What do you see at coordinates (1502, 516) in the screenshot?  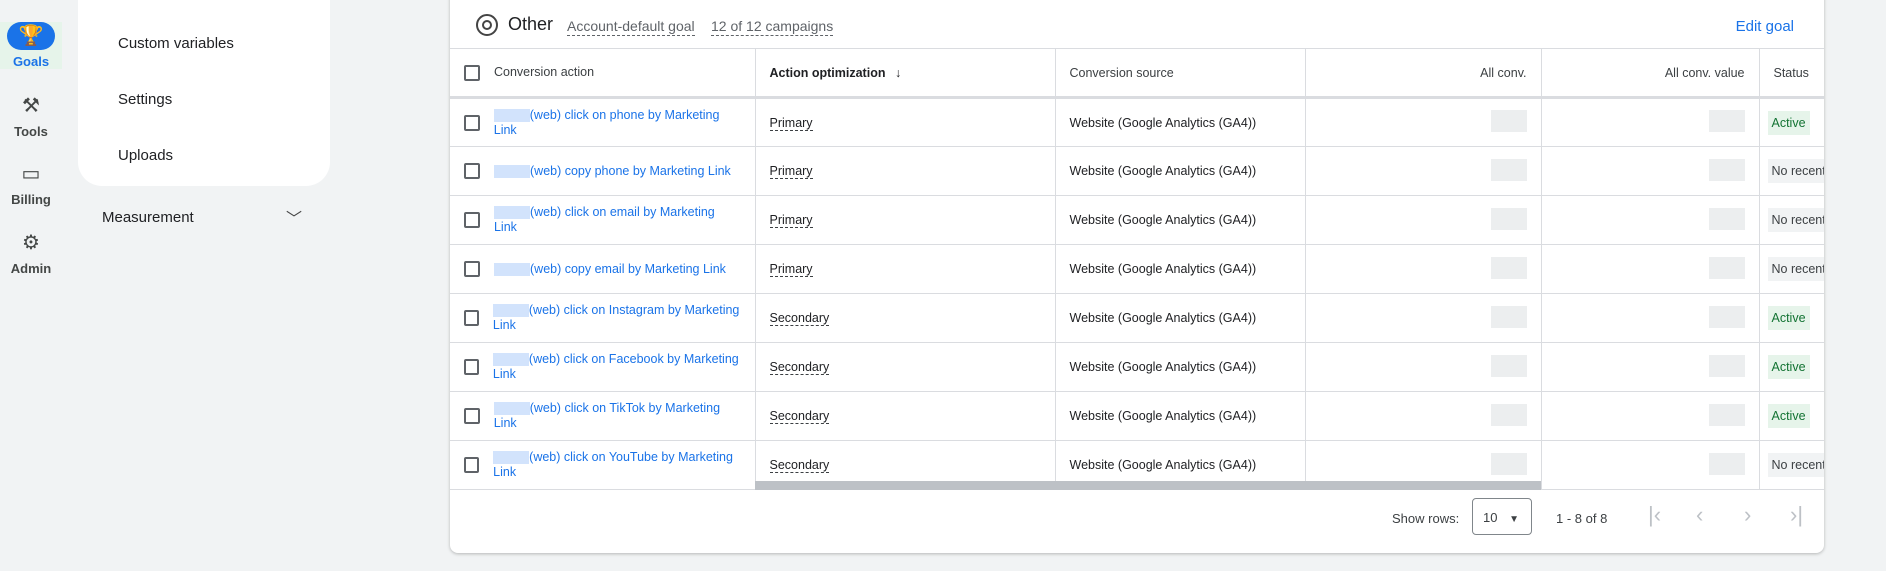 I see `rows-per-page-select: 10 ▼` at bounding box center [1502, 516].